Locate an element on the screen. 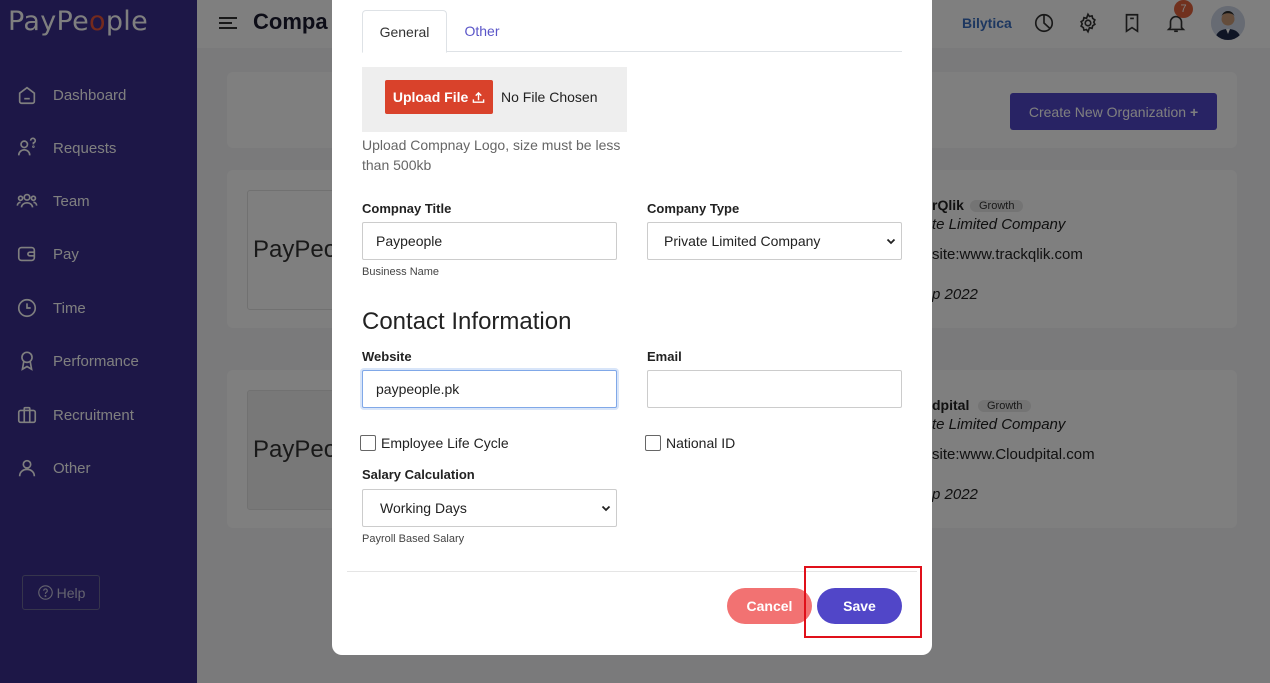 The width and height of the screenshot is (1270, 683). file-status: No File Chosen is located at coordinates (549, 97).